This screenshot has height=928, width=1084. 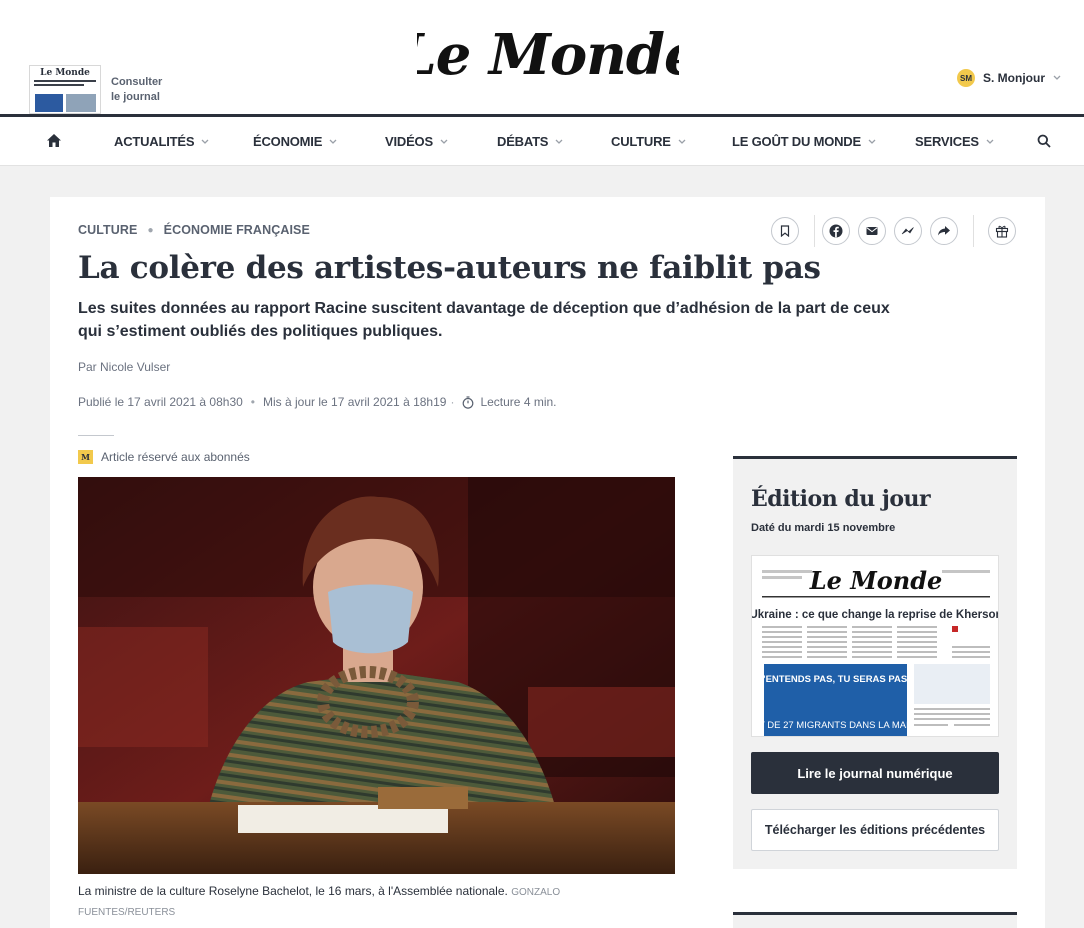 I want to click on consult-line-2: le journal, so click(x=135, y=97).